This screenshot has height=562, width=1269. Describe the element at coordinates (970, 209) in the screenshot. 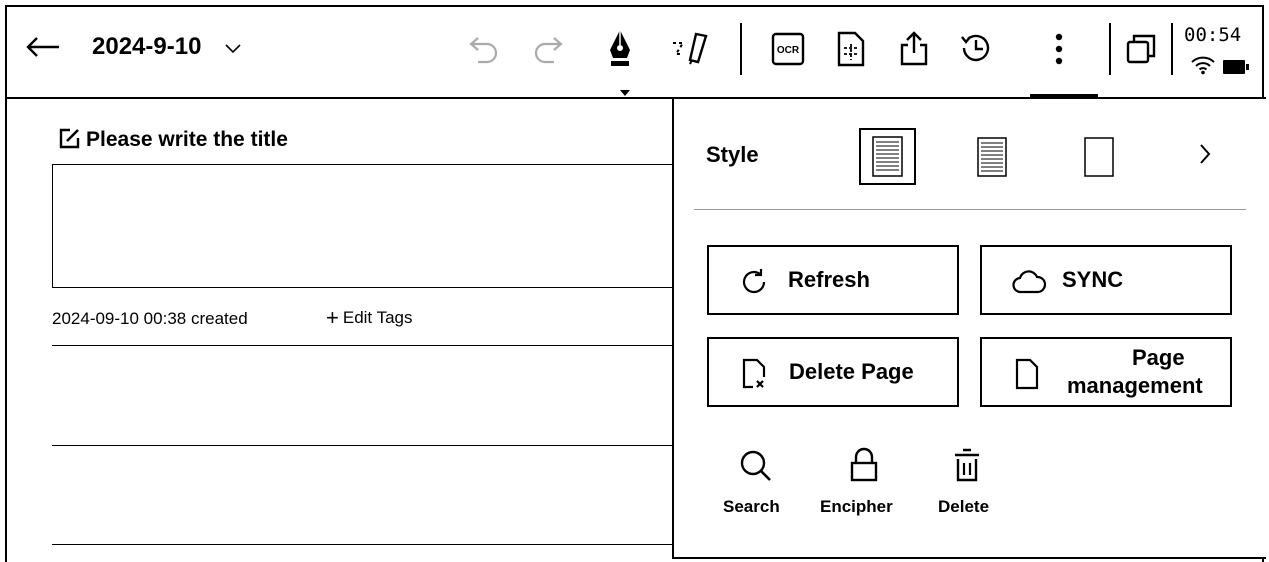

I see `menu-divider` at that location.